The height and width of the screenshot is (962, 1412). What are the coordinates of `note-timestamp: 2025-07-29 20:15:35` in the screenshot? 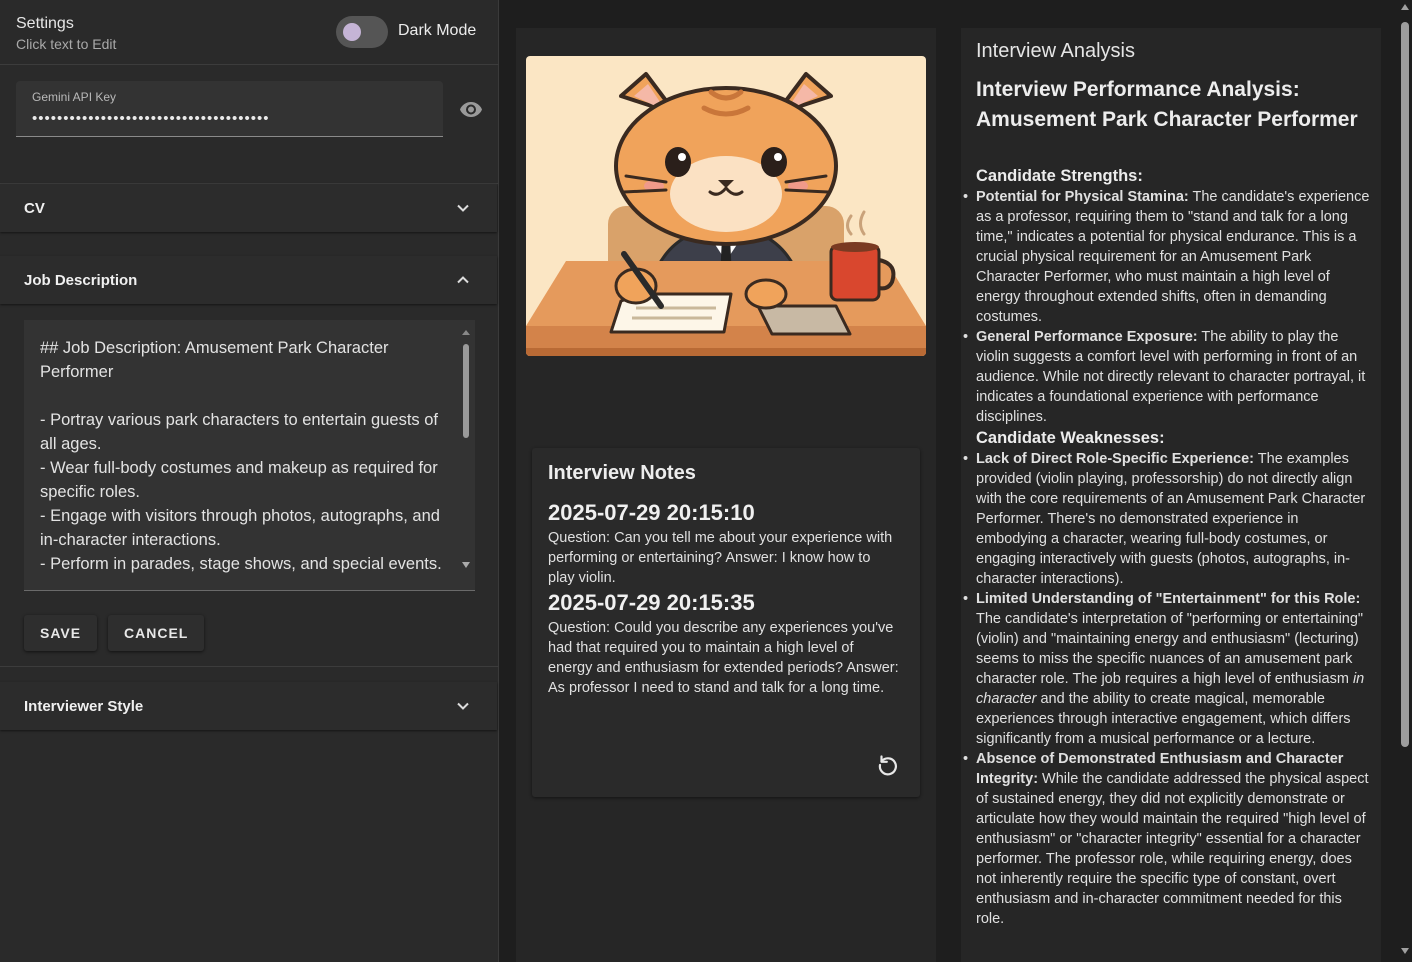 It's located at (651, 602).